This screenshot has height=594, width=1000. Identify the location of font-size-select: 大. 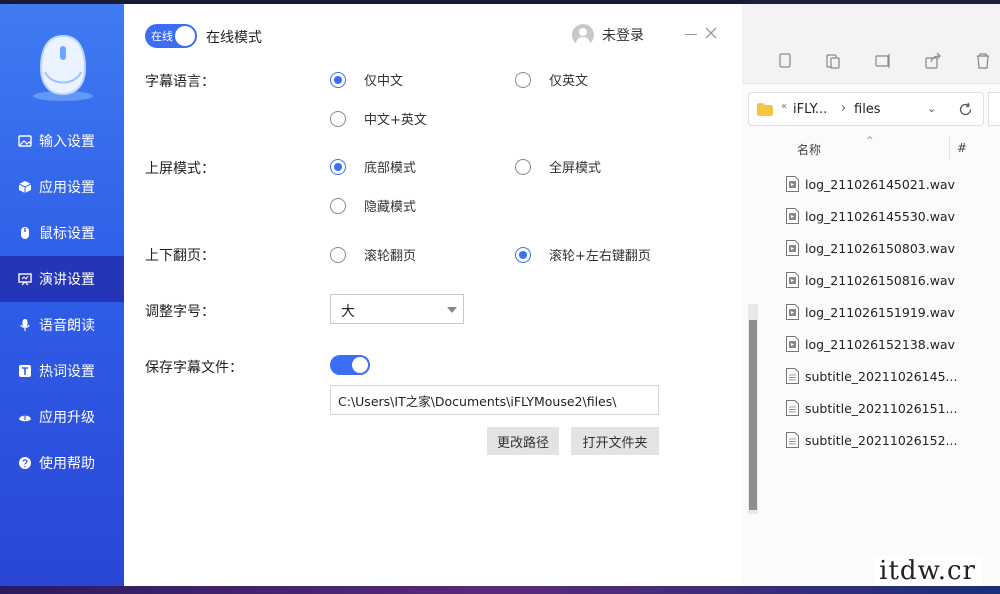
(397, 309).